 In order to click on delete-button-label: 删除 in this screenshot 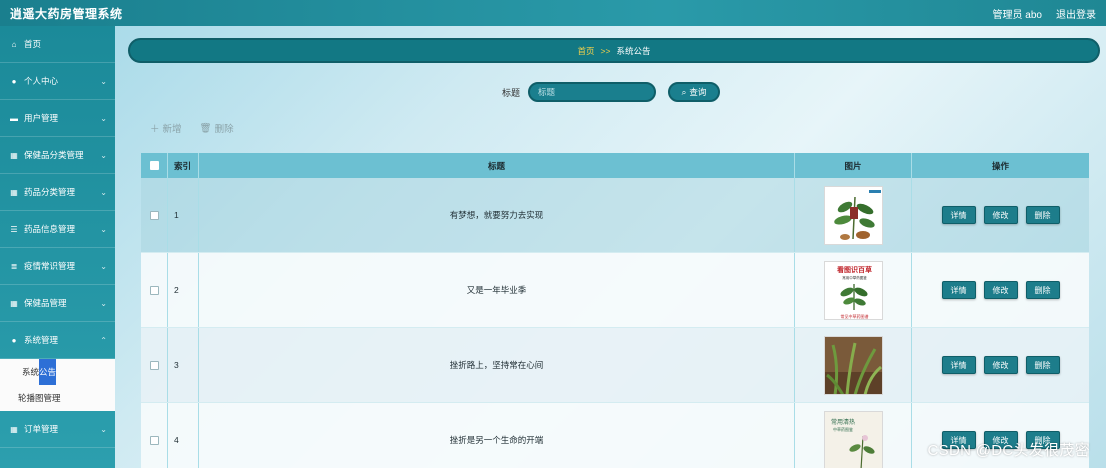, I will do `click(224, 129)`.